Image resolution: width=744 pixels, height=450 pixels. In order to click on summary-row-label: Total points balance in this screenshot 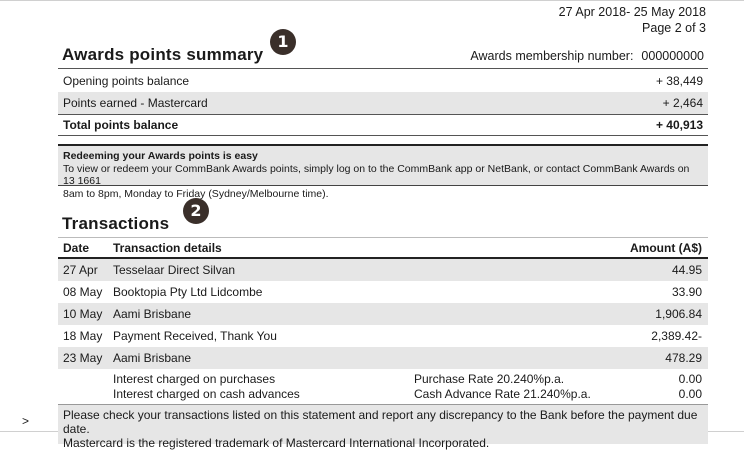, I will do `click(121, 125)`.